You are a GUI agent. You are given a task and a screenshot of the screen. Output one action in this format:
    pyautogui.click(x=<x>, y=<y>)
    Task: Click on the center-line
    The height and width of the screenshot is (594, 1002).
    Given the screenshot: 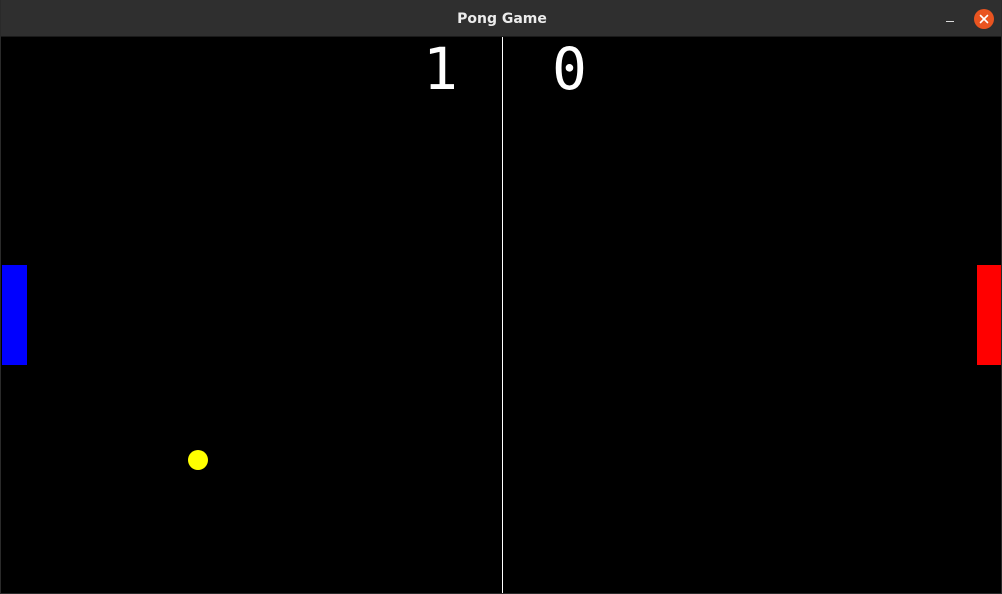 What is the action you would take?
    pyautogui.click(x=502, y=315)
    